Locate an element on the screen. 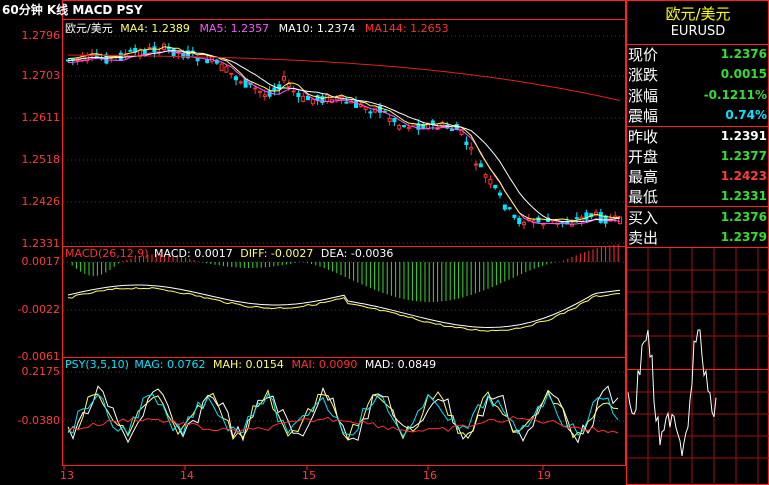 The height and width of the screenshot is (485, 769). psy-indicator is located at coordinates (343, 414).